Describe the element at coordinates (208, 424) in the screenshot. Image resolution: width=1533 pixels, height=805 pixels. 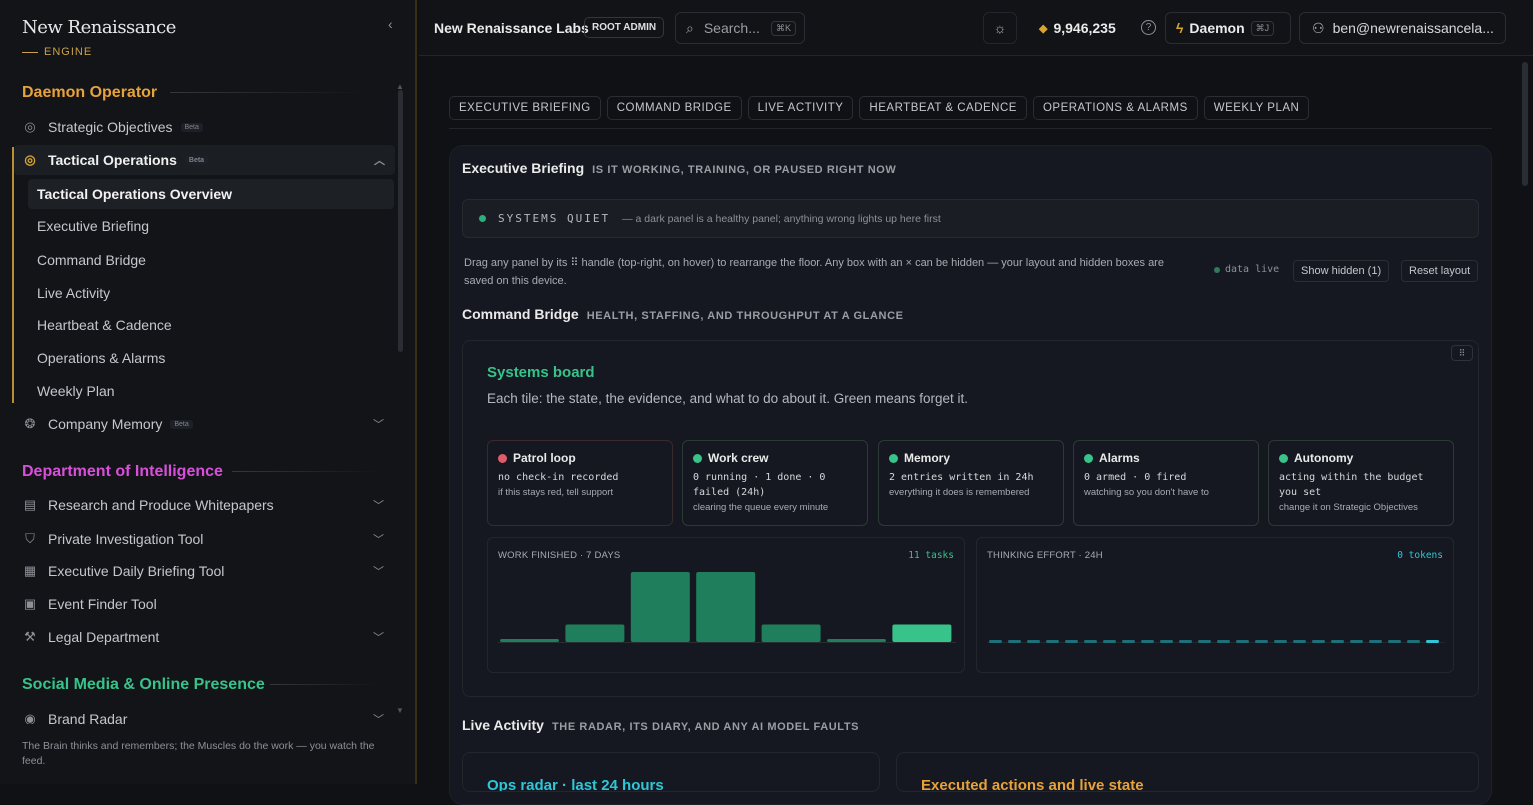
I see `sidebar-item-company-memory: ❂ Company Memory Beta ﹀` at that location.